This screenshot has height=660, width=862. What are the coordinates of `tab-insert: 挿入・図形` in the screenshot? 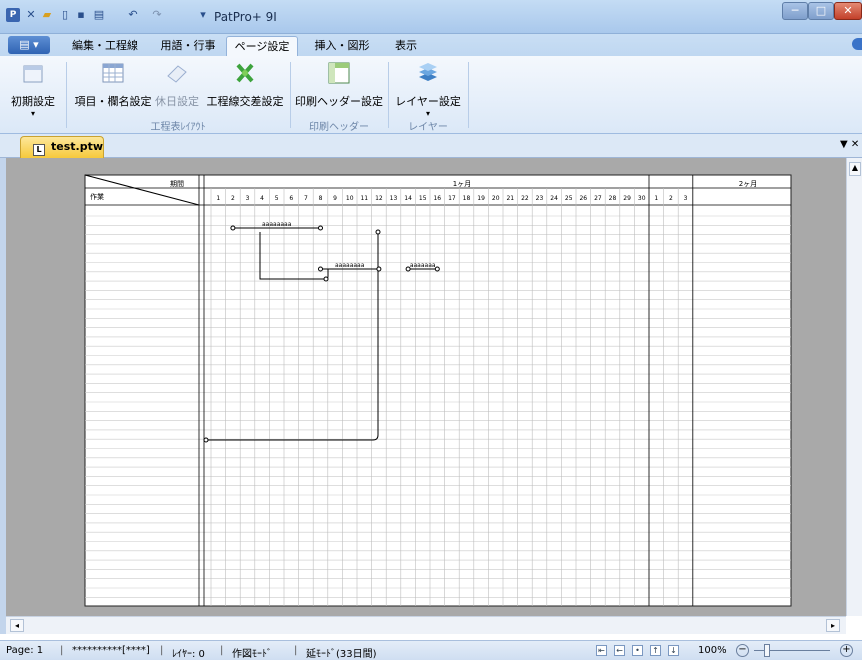 It's located at (342, 46).